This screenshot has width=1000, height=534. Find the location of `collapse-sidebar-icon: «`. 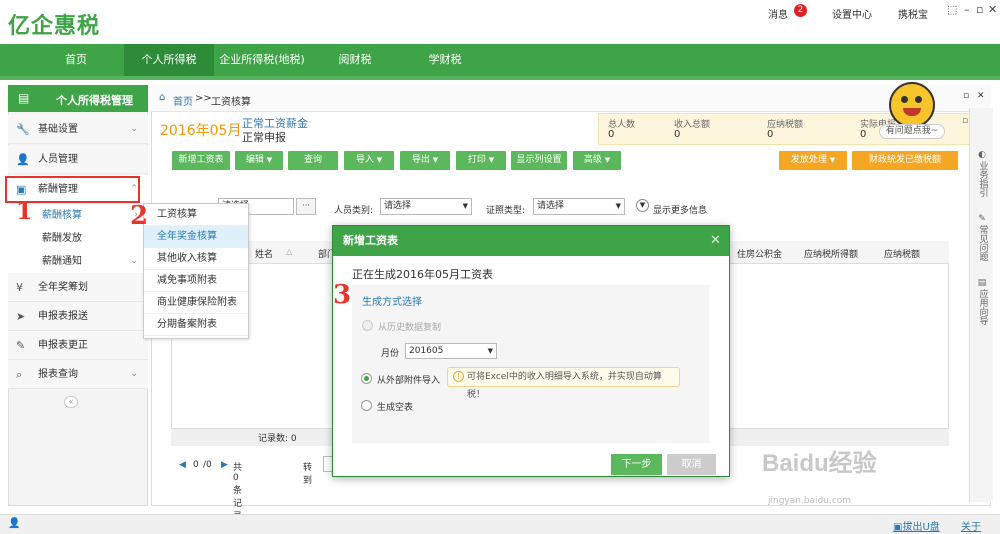

collapse-sidebar-icon: « is located at coordinates (71, 402).